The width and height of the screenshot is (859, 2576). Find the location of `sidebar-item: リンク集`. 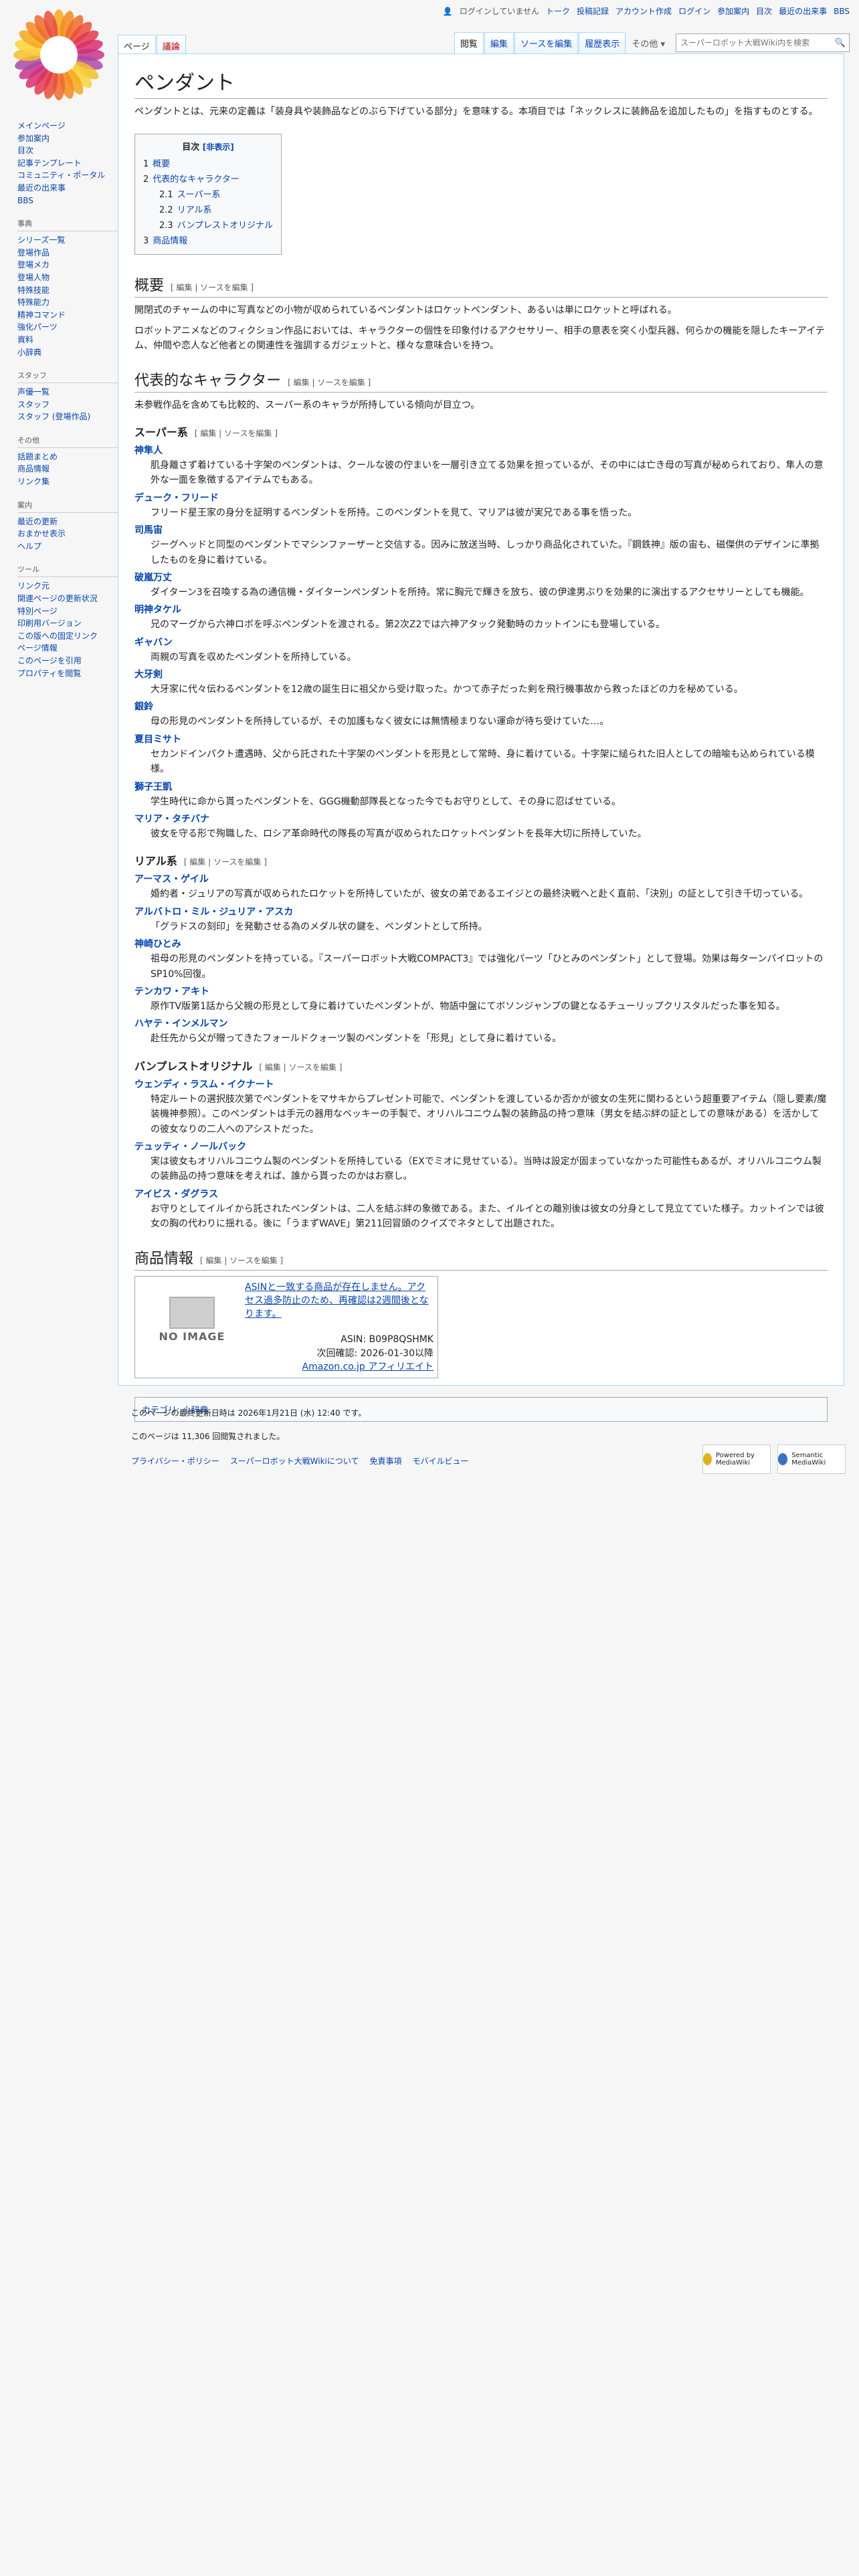

sidebar-item: リンク集 is located at coordinates (67, 483).